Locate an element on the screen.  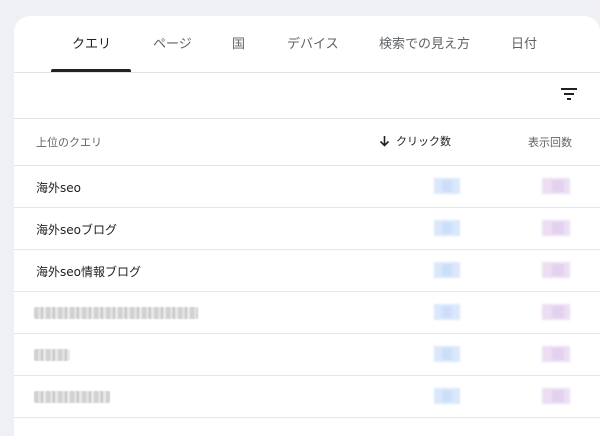
arrow-down-icon is located at coordinates (384, 141).